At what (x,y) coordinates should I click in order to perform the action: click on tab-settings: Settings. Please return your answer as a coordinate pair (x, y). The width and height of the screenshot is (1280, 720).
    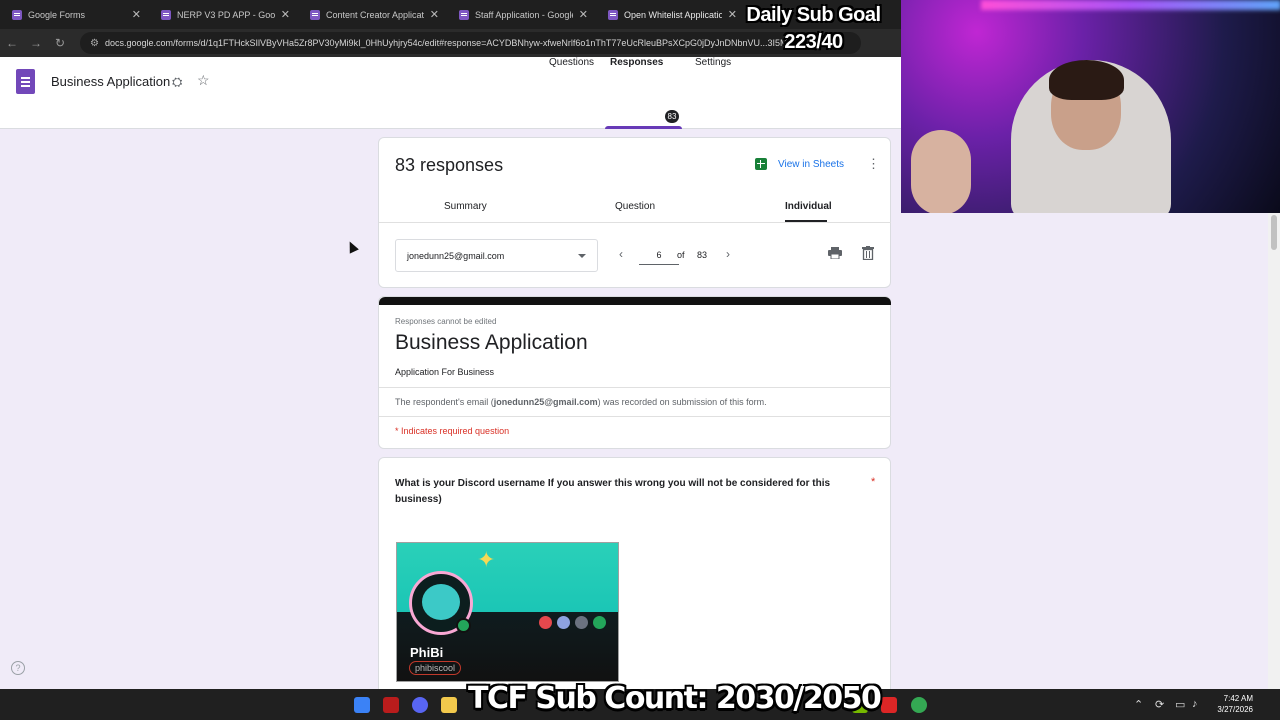
    Looking at the image, I should click on (713, 62).